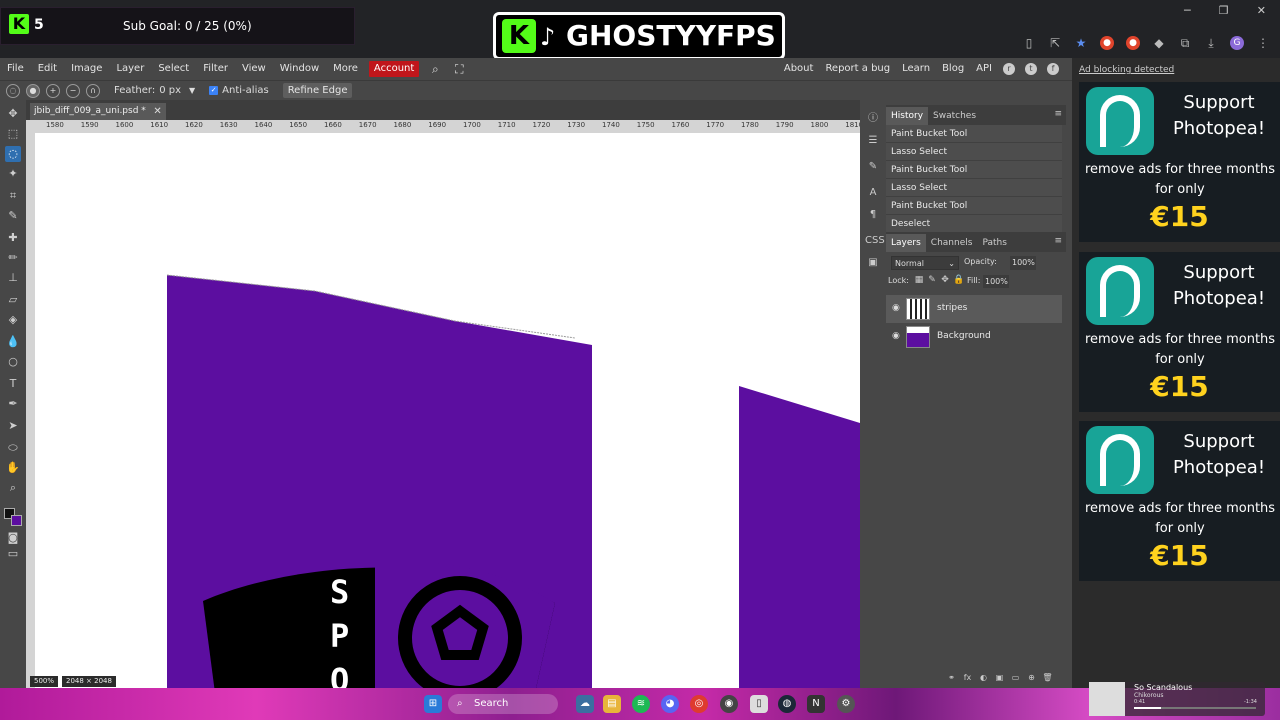  What do you see at coordinates (86, 69) in the screenshot?
I see `menu-image: Image` at bounding box center [86, 69].